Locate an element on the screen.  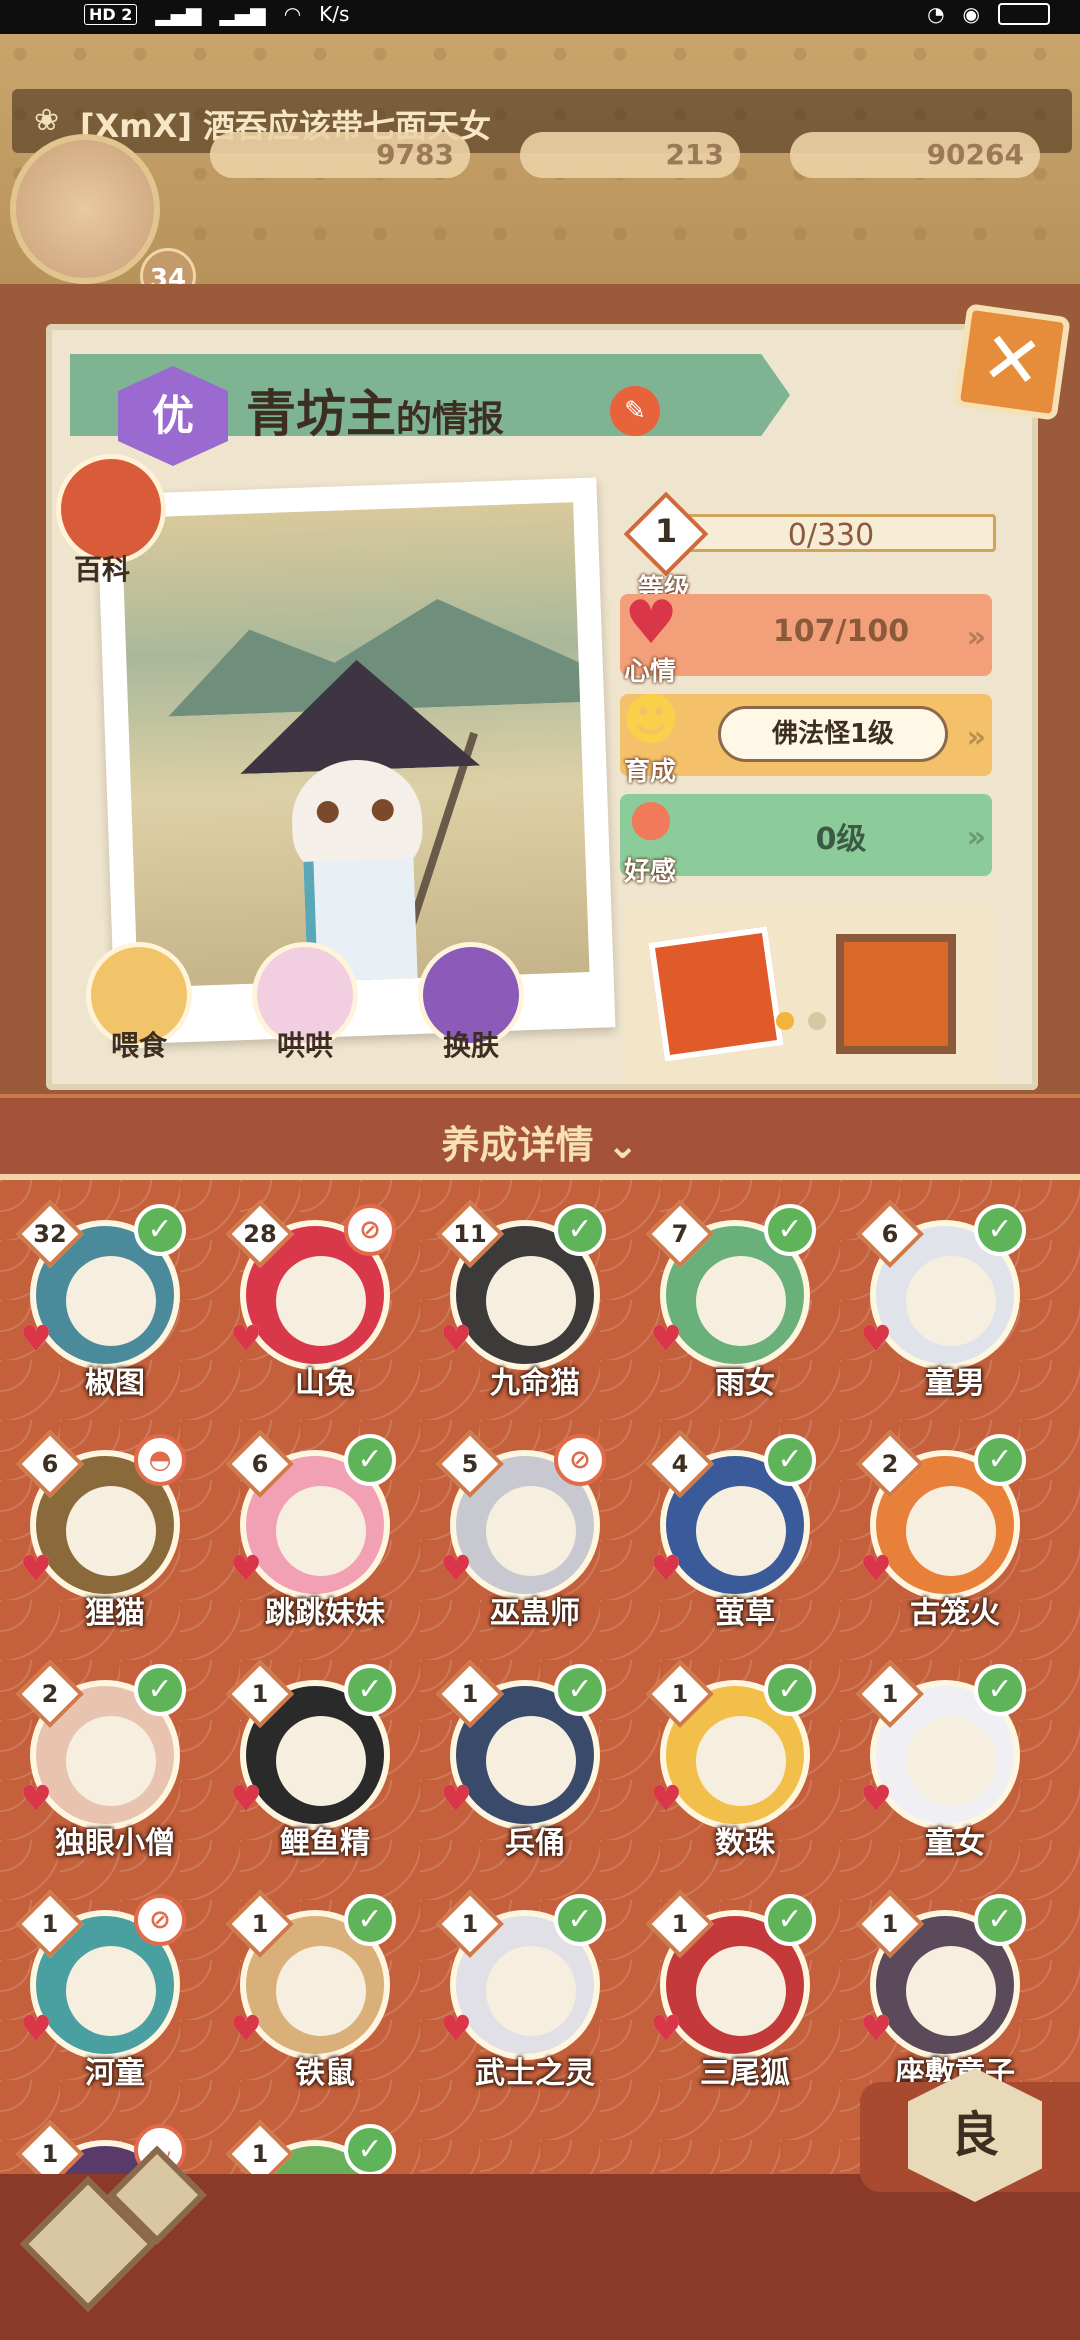
stat-pill-1: 9783 is located at coordinates (340, 155).